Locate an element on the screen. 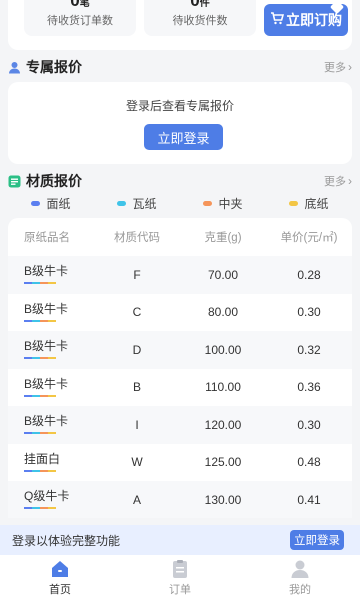  legend-item-face: 面纸 is located at coordinates (51, 203).